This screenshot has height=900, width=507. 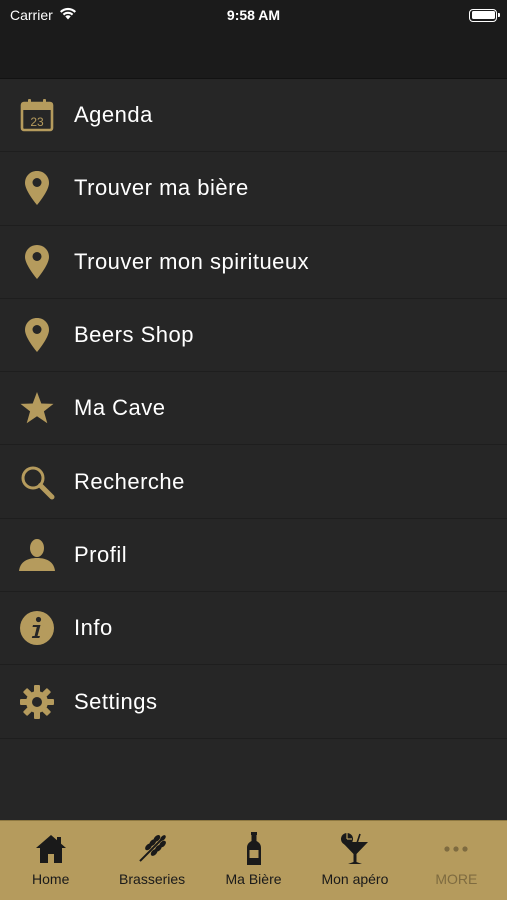 What do you see at coordinates (51, 879) in the screenshot?
I see `tab-label: Home` at bounding box center [51, 879].